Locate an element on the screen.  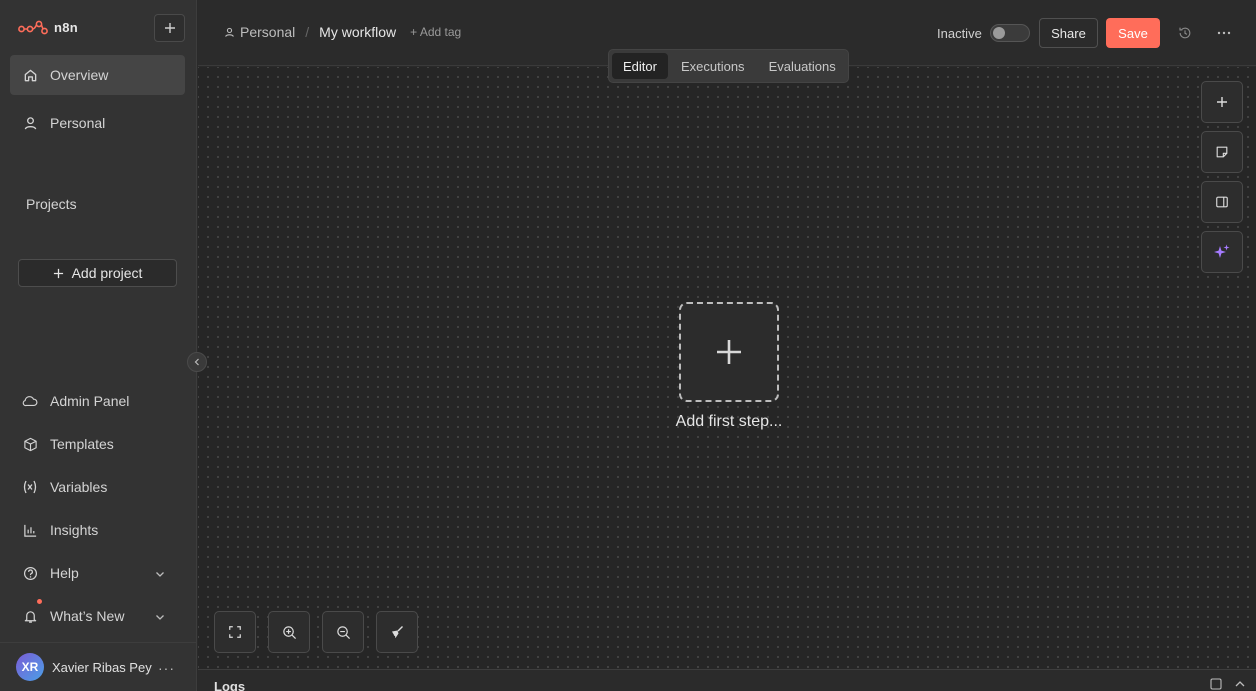
share-button: Share is located at coordinates (1068, 33).